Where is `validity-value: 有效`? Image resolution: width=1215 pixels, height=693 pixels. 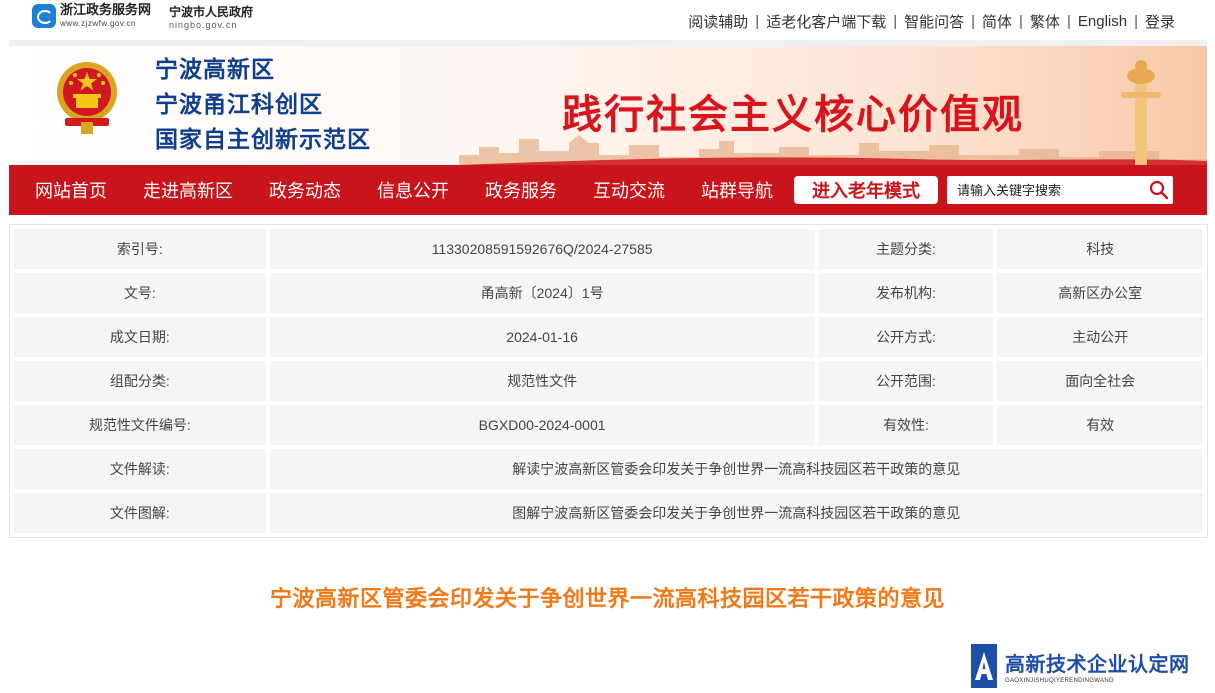
validity-value: 有效 is located at coordinates (1100, 425).